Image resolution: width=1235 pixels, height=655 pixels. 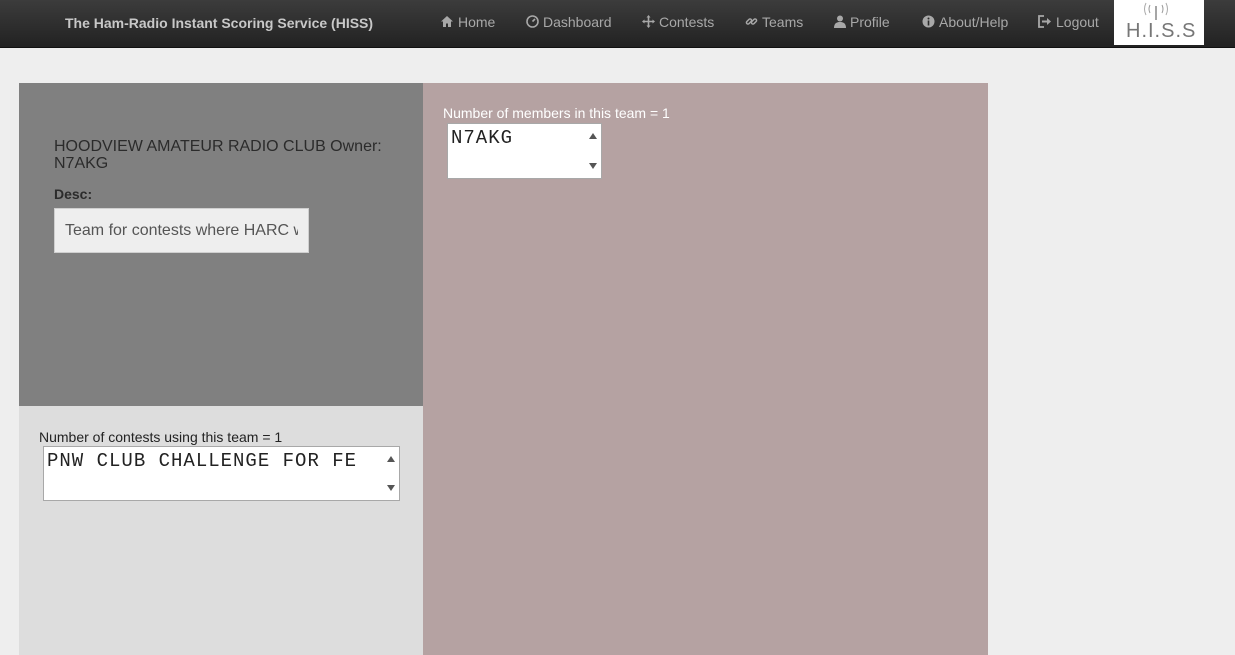 I want to click on nav-dashboard-label: Dashboard, so click(x=577, y=22).